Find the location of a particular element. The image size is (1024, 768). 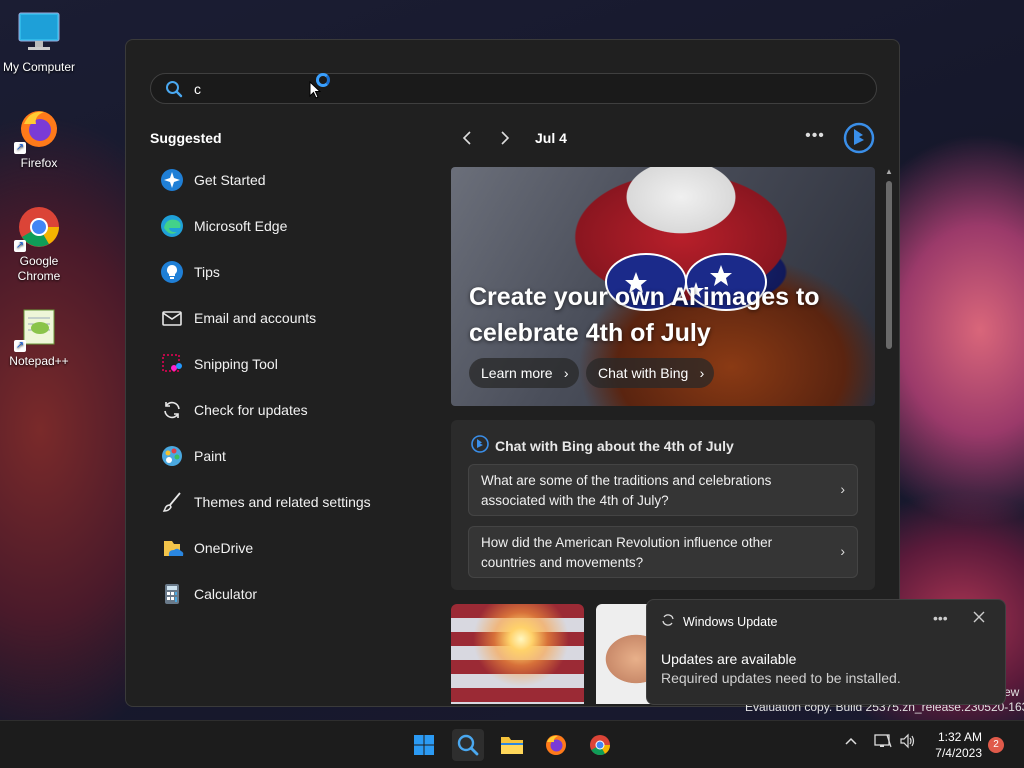

notification-title: Updates are available is located at coordinates (729, 659).